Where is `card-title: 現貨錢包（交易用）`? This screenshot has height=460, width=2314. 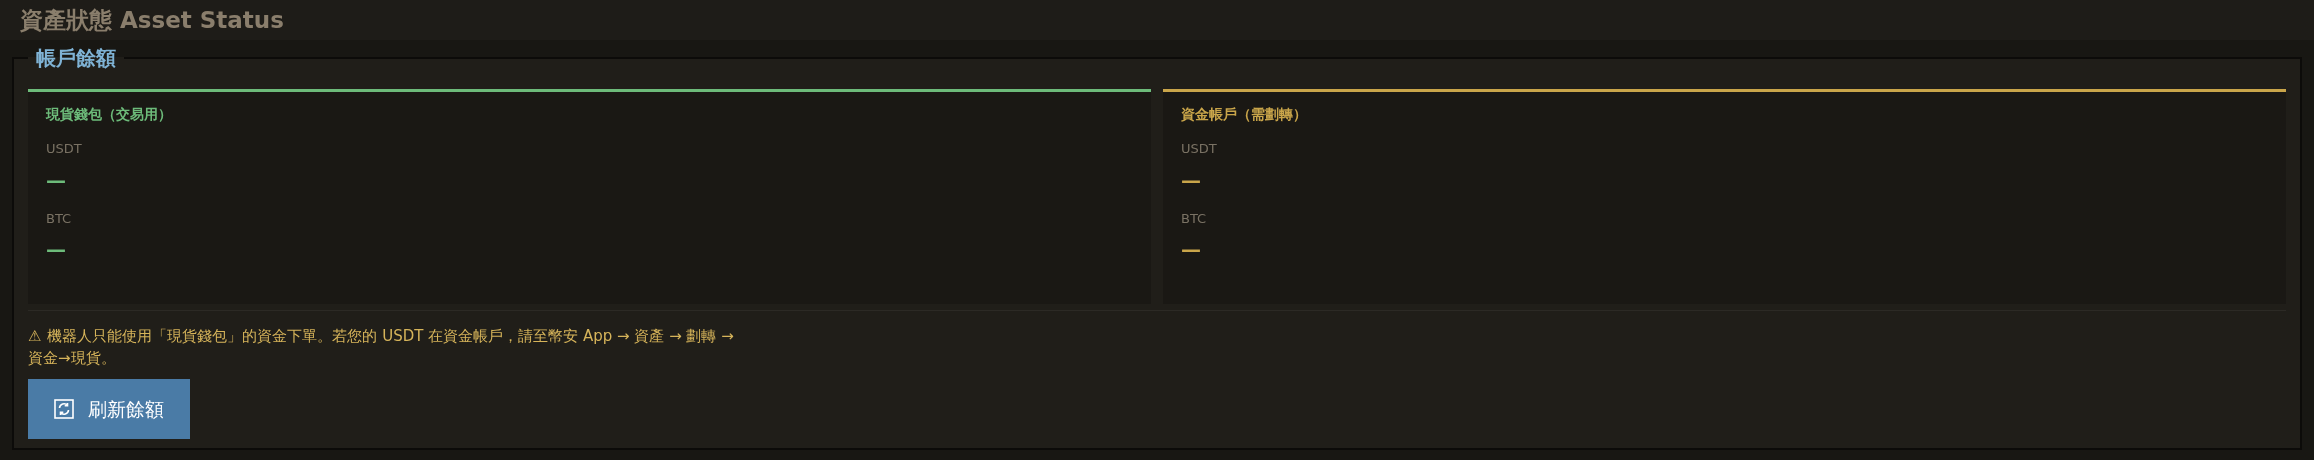 card-title: 現貨錢包（交易用） is located at coordinates (109, 114).